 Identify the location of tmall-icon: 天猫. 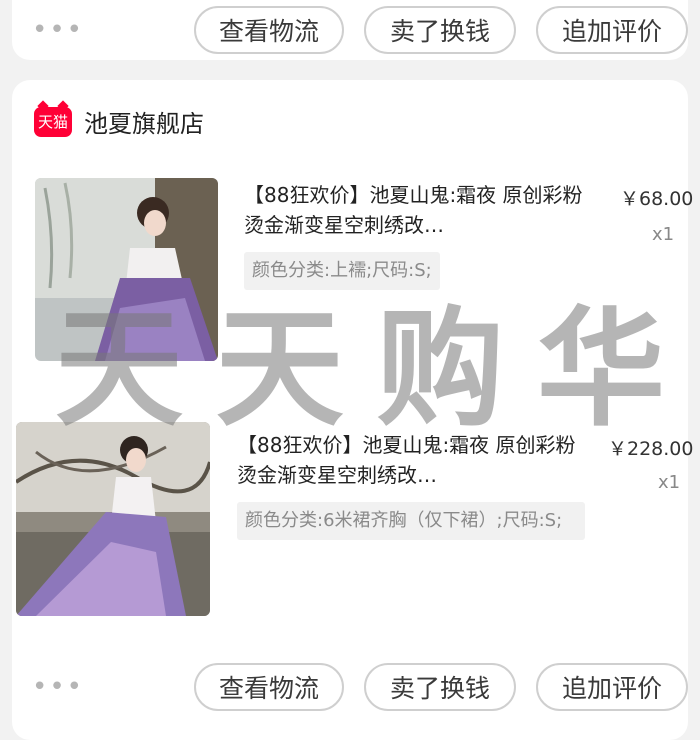
(53, 121).